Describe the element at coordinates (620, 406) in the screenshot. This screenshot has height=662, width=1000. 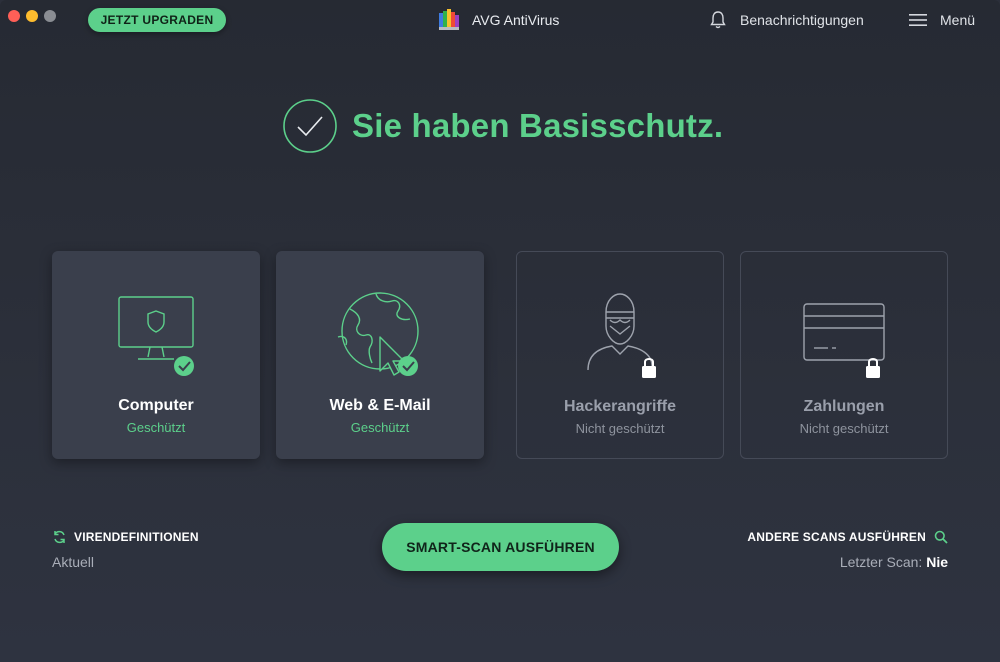
I see `card-title: Hackerangriffe` at that location.